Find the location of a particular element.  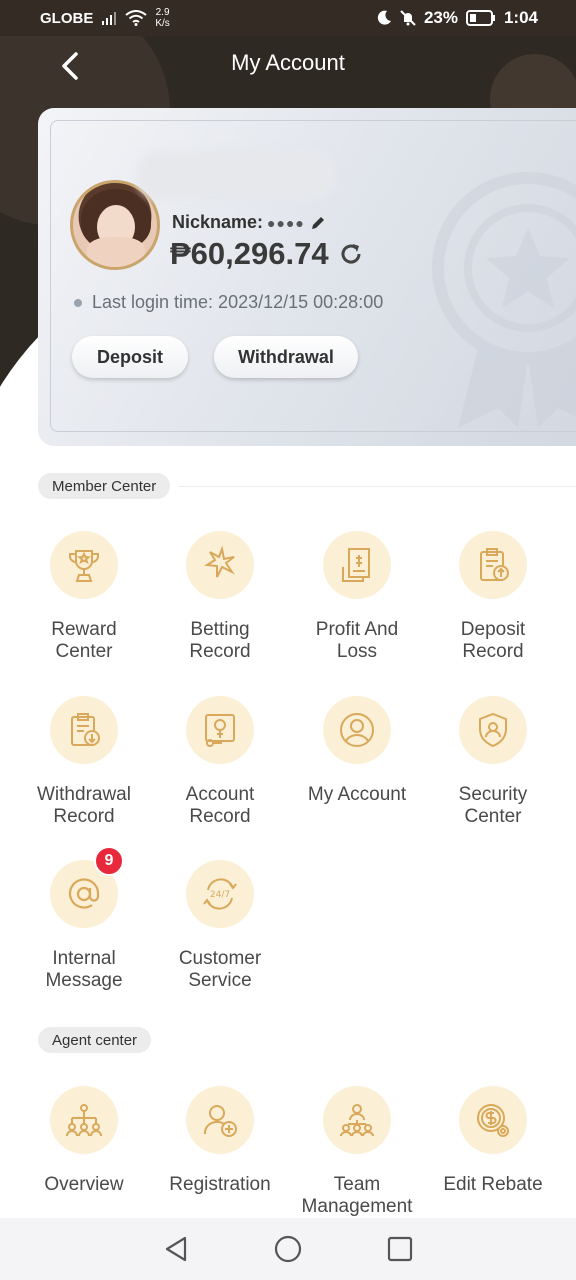

internal-message-item: 9 Internal Message is located at coordinates (84, 919).